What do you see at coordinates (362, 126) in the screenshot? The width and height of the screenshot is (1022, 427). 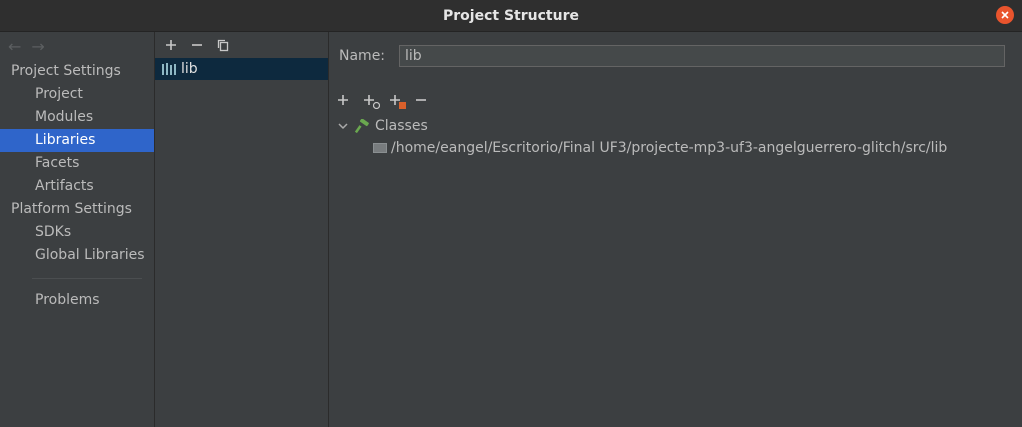 I see `hammer-icon` at bounding box center [362, 126].